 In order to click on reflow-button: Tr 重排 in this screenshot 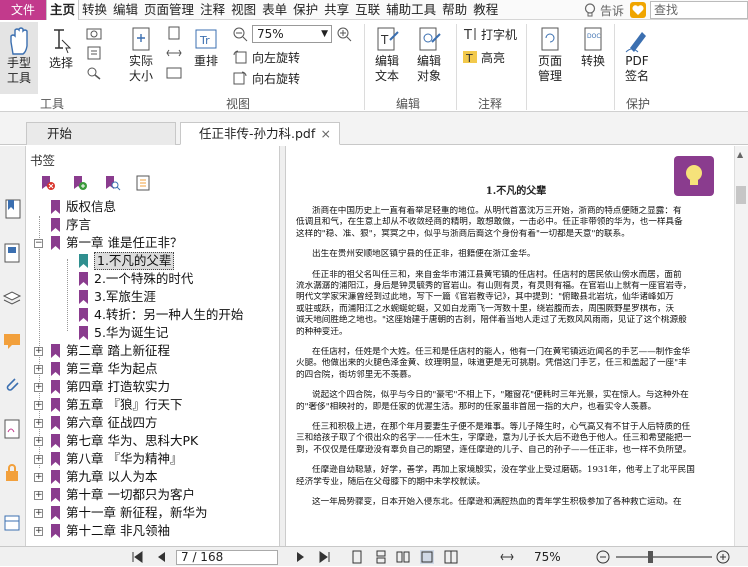, I will do `click(206, 47)`.